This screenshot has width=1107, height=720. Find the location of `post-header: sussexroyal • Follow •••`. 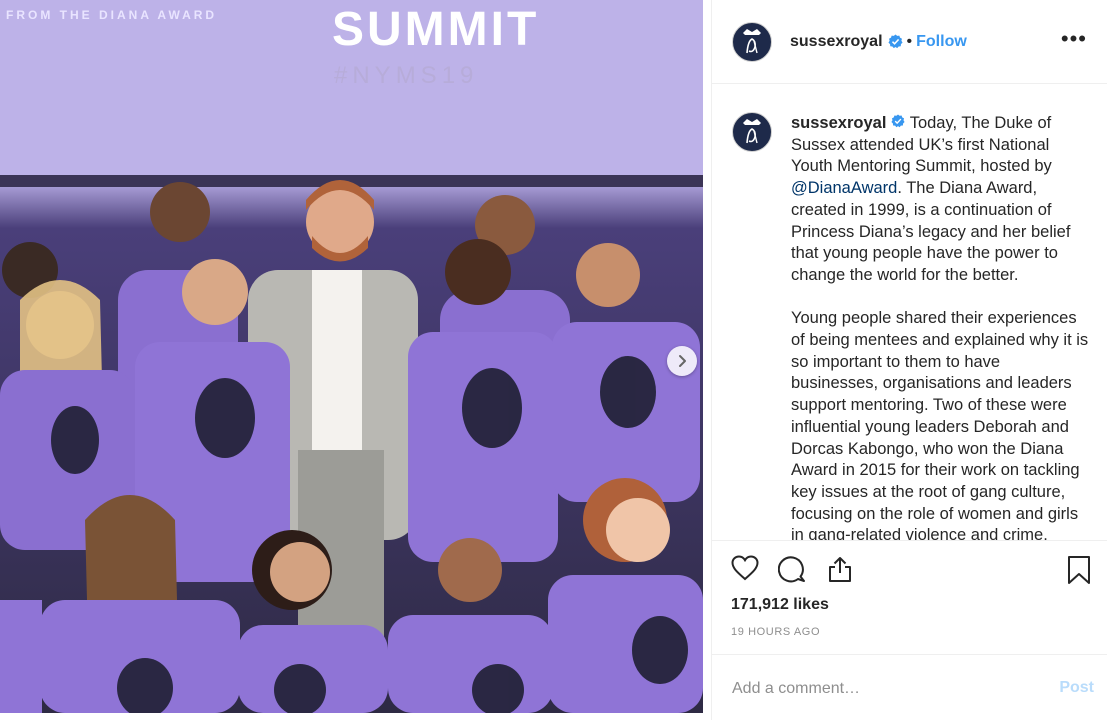

post-header: sussexroyal • Follow ••• is located at coordinates (909, 42).